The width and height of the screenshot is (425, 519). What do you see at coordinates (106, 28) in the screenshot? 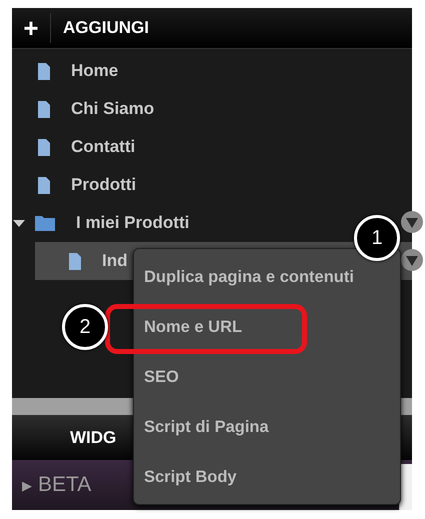
I see `header-title: AGGIUNGI` at bounding box center [106, 28].